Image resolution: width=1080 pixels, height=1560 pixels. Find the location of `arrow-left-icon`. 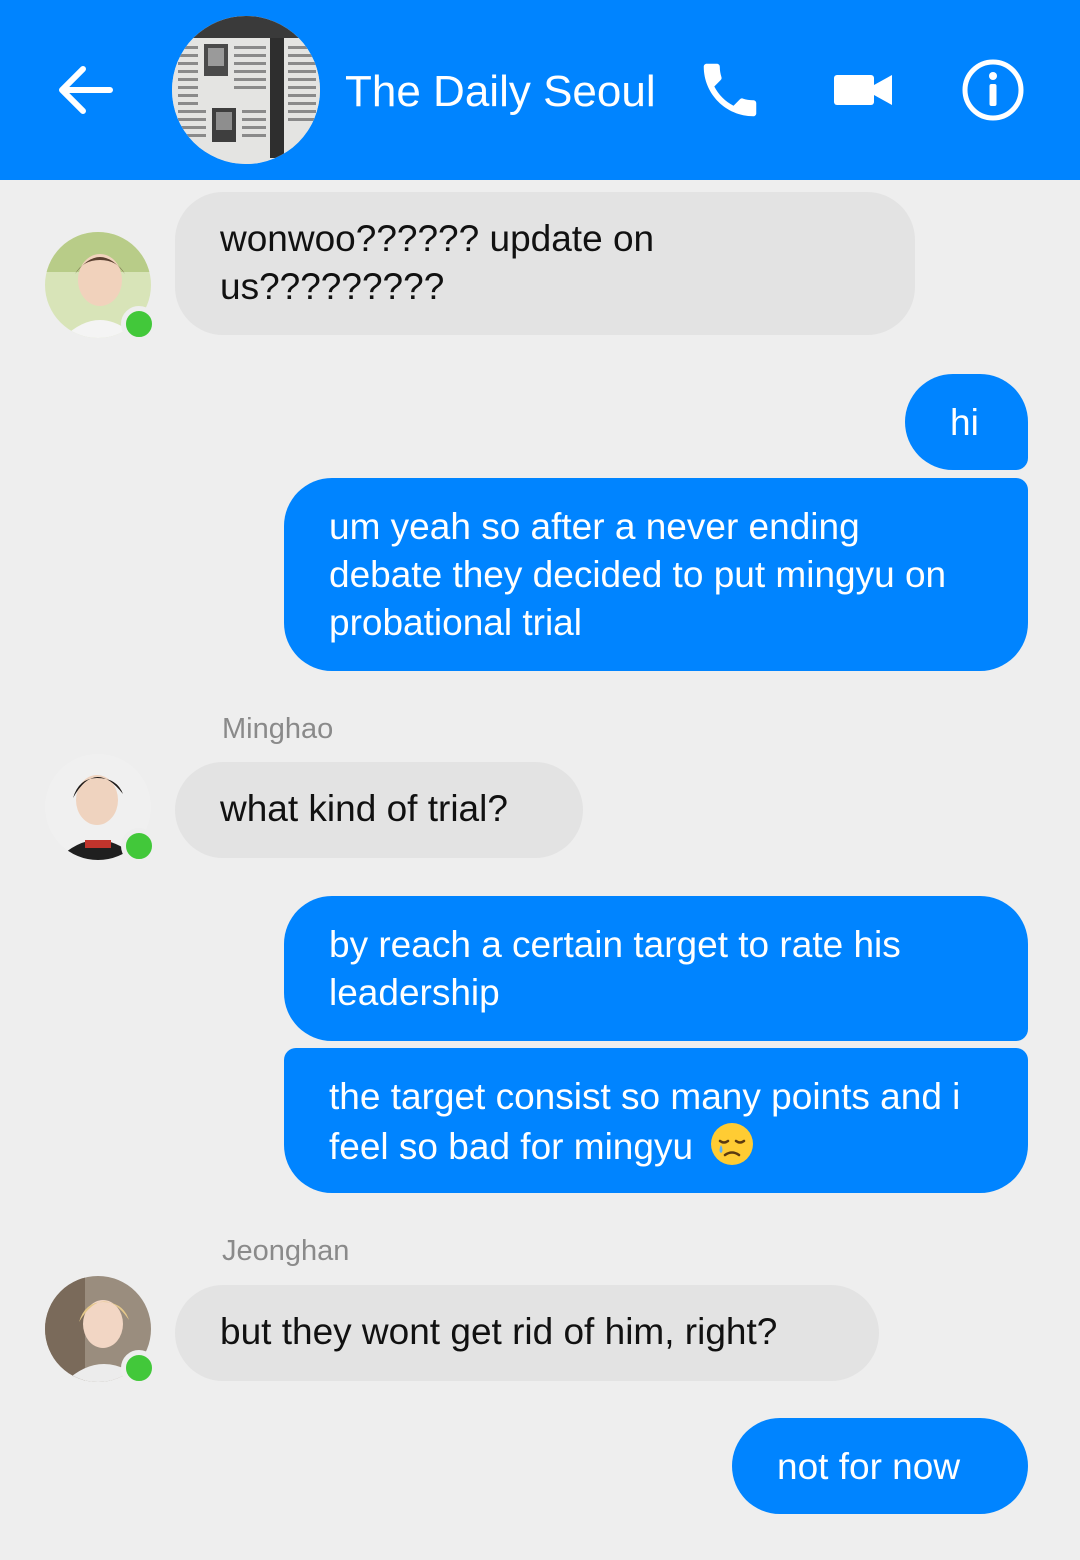

arrow-left-icon is located at coordinates (86, 90).